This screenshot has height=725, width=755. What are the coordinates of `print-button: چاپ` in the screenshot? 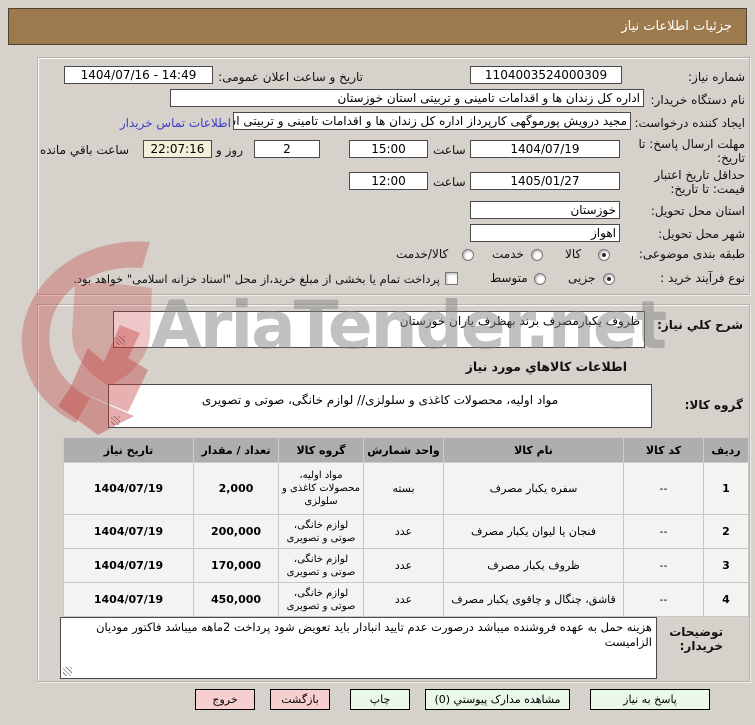 It's located at (380, 699).